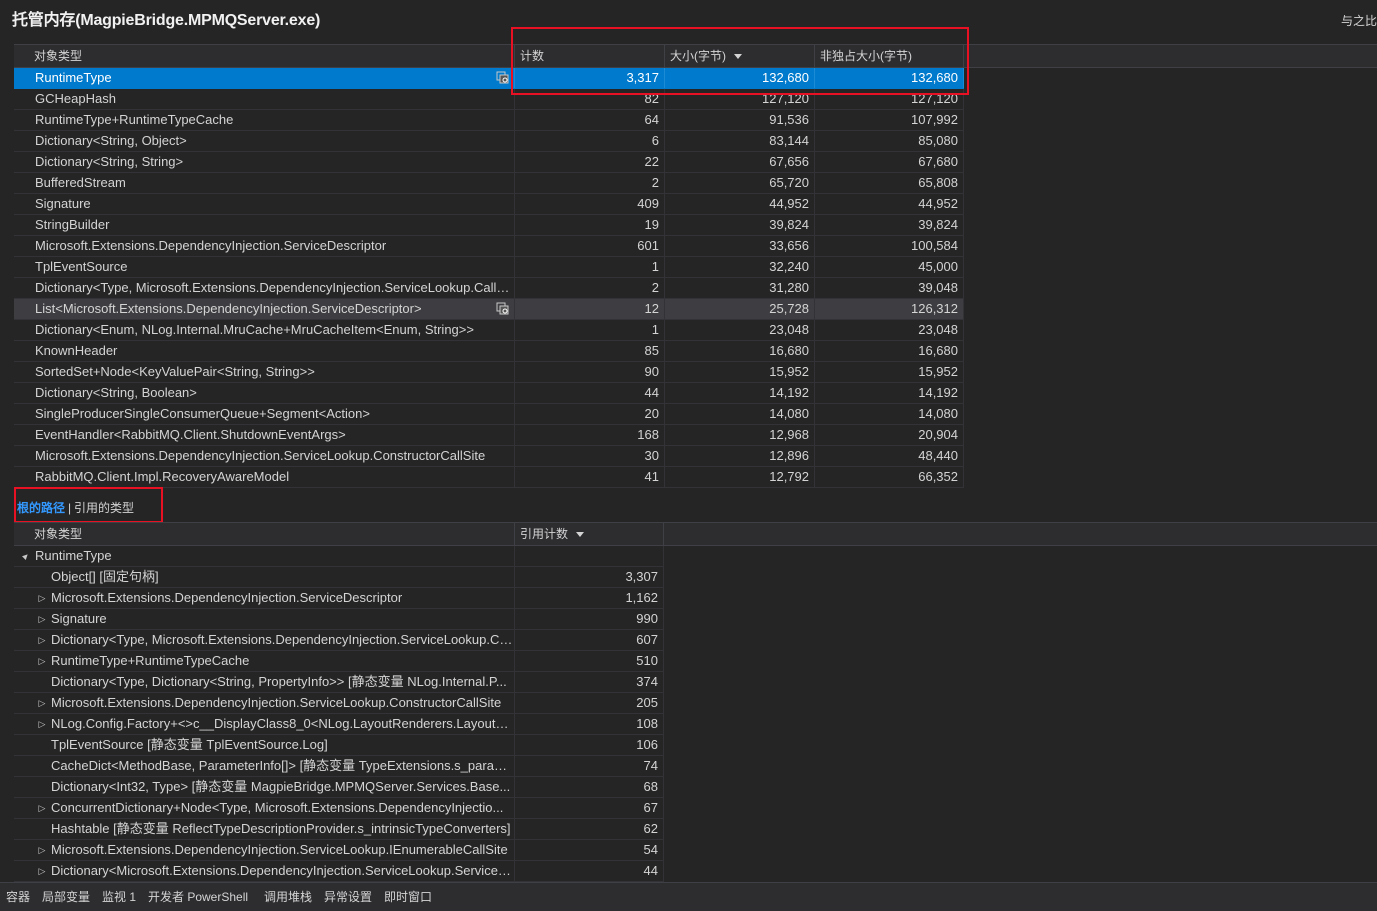 Image resolution: width=1377 pixels, height=911 pixels. What do you see at coordinates (739, 414) in the screenshot?
I see `size-value: 14,080` at bounding box center [739, 414].